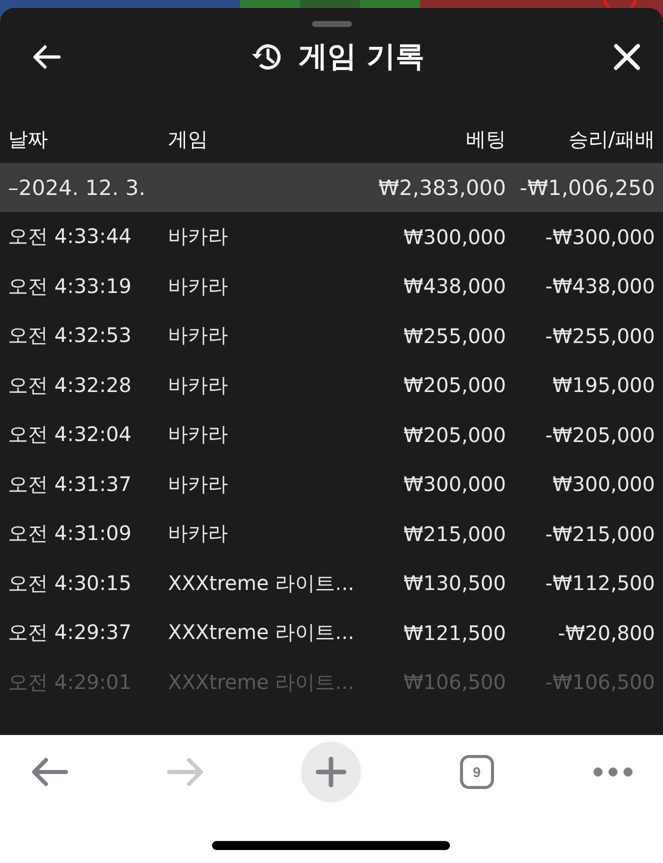 The height and width of the screenshot is (863, 663). I want to click on column-header: 게임, so click(188, 139).